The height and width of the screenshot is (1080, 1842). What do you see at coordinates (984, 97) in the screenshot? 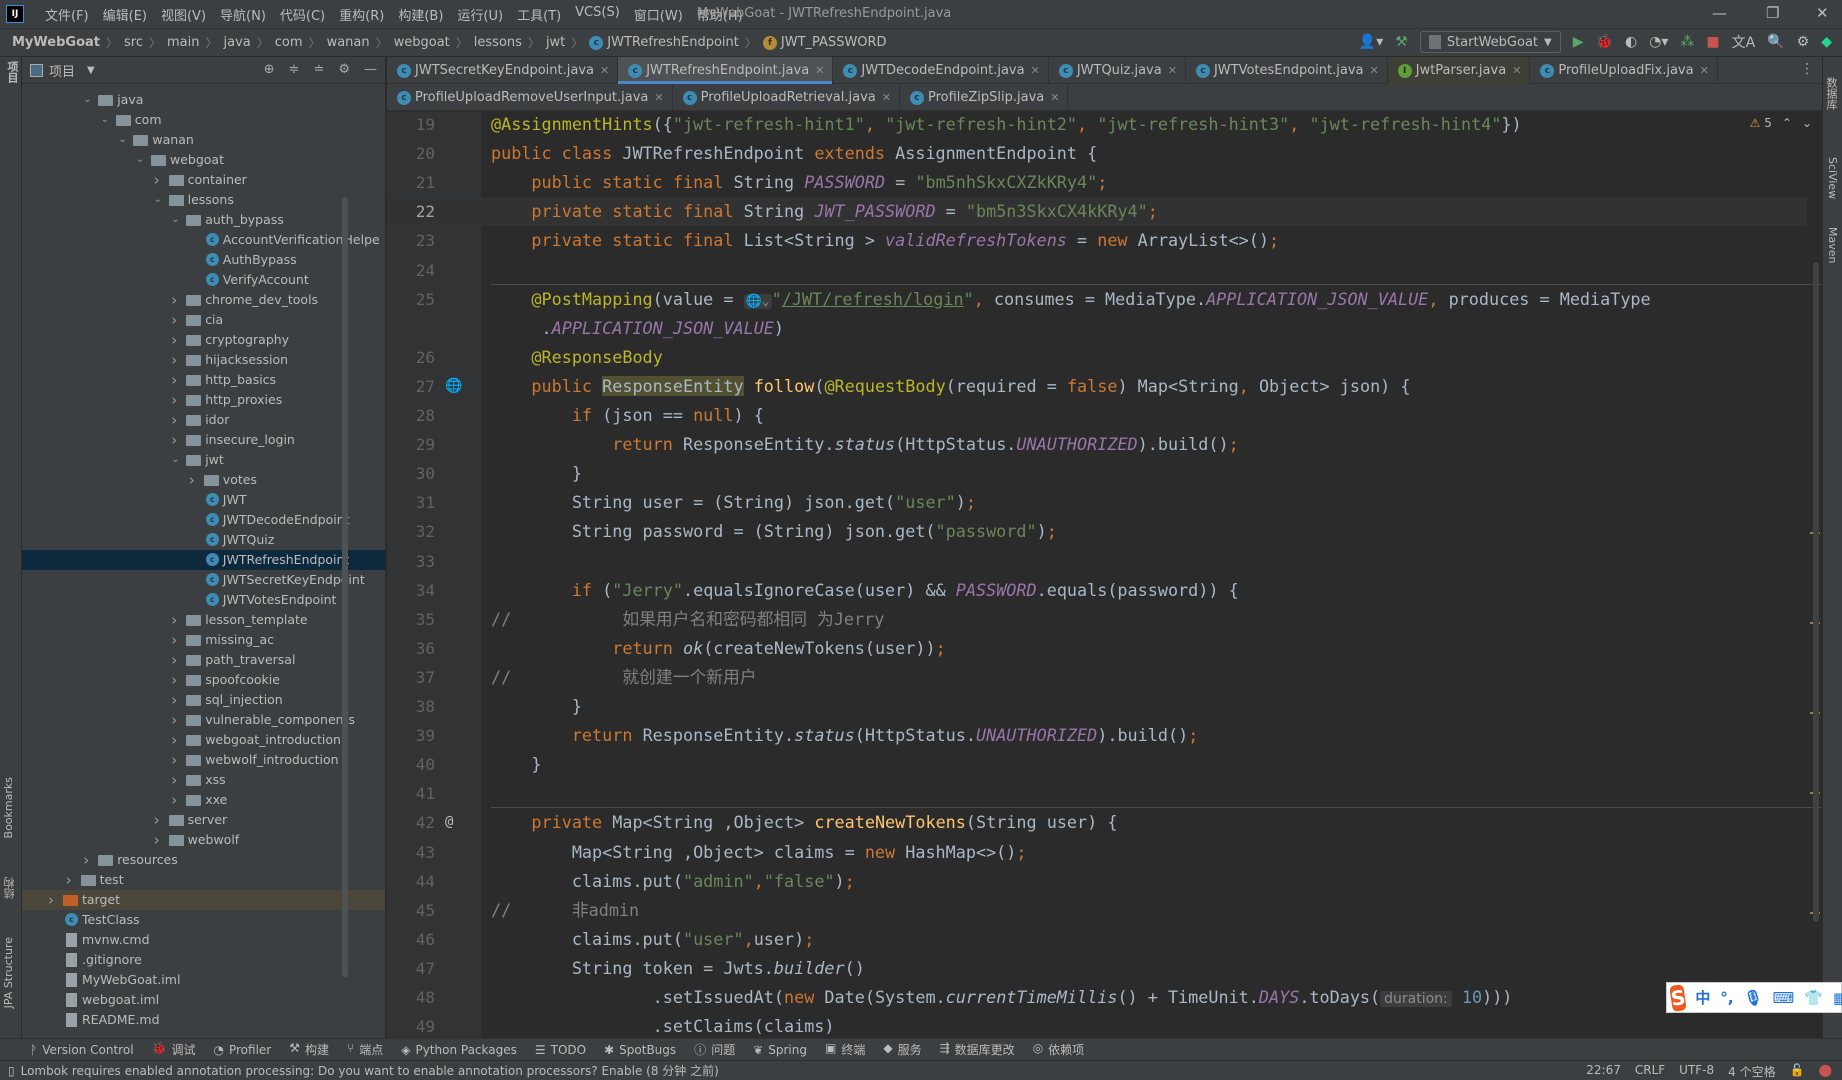
I see `editor-tab: c ProfileZipSlip.java ✕` at bounding box center [984, 97].